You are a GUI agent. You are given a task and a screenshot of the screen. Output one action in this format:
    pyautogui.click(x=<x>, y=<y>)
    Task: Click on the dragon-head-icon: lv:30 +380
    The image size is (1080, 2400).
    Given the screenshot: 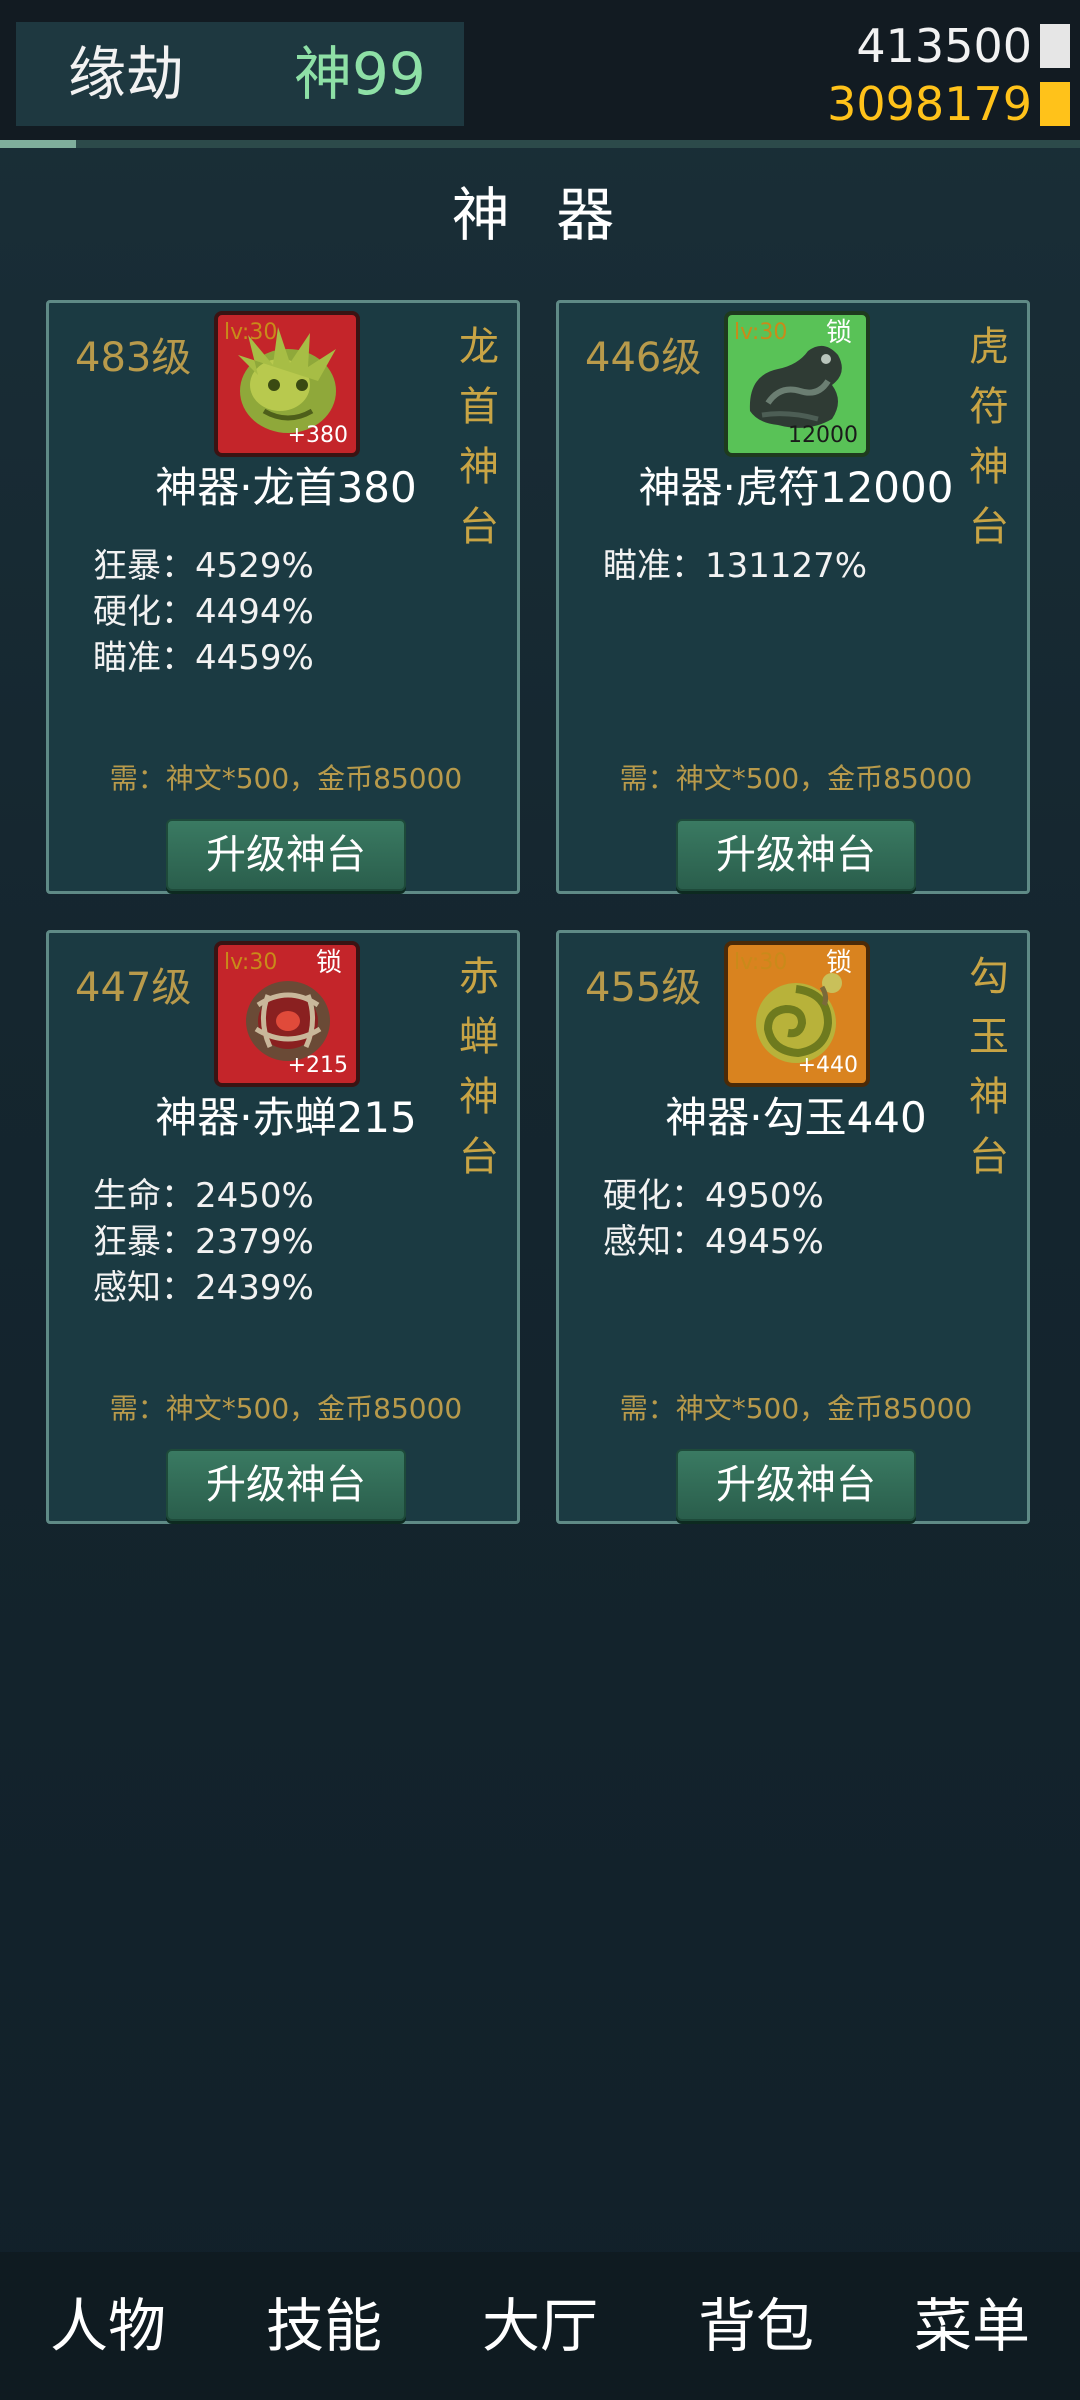 What is the action you would take?
    pyautogui.click(x=287, y=384)
    